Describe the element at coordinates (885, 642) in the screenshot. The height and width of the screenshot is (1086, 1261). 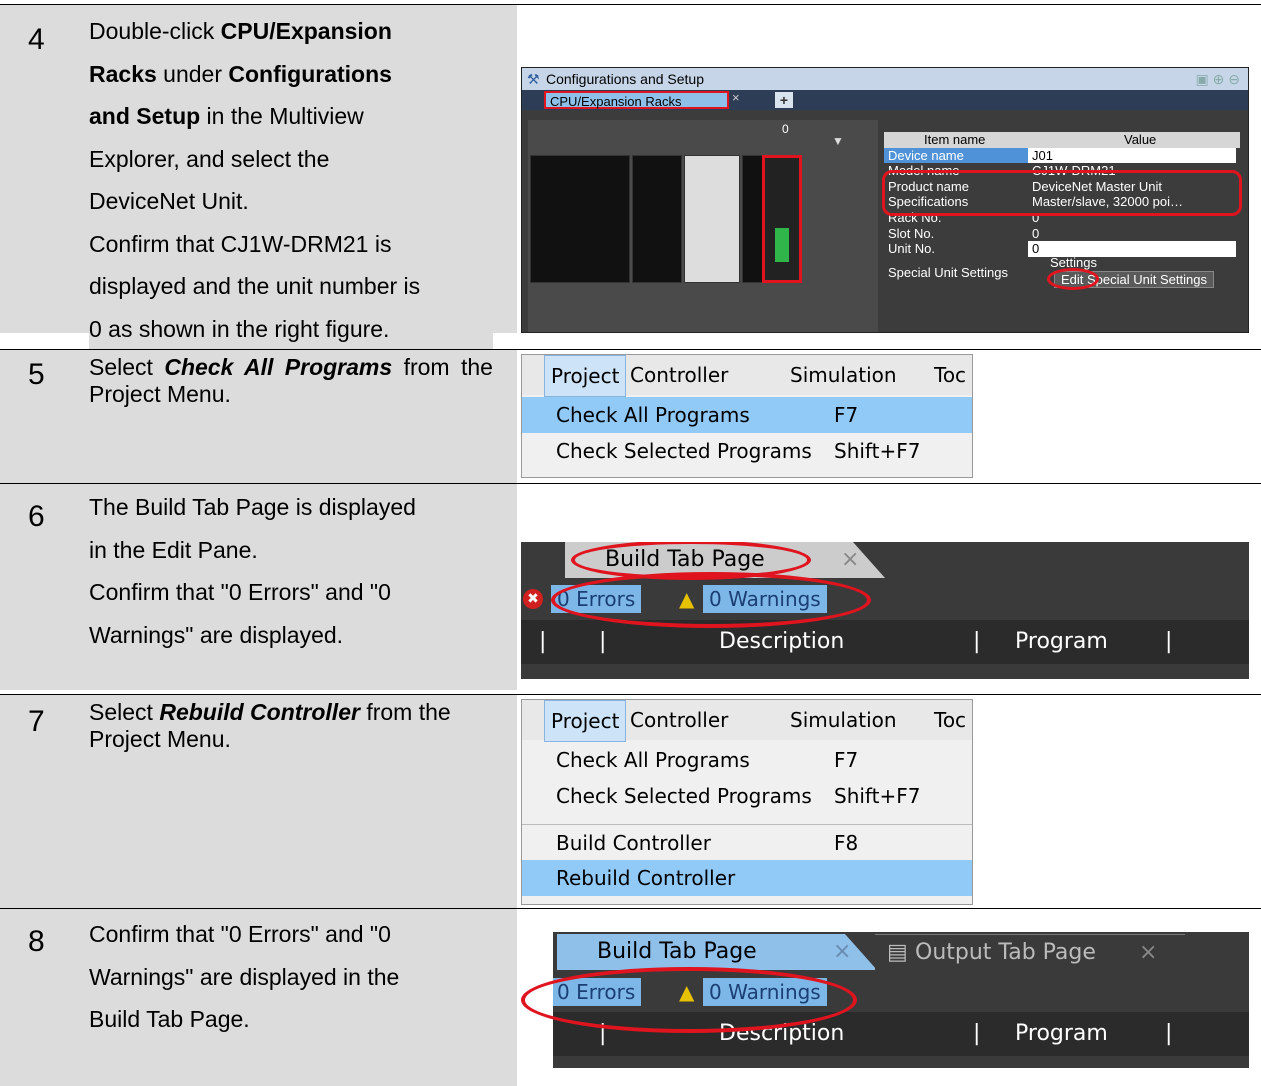
I see `table-header: | | Description | Program |` at that location.